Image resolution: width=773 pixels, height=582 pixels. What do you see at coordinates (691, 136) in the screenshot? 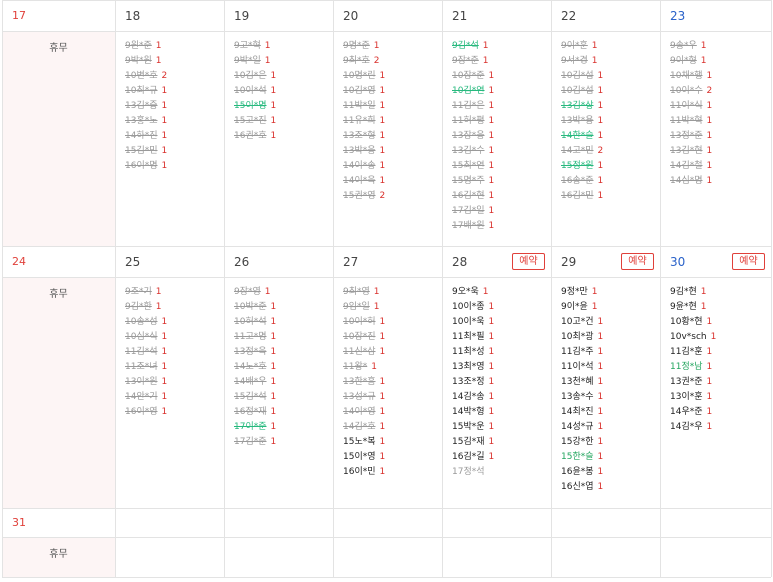
I see `reservation-entry: 13정*준 1` at bounding box center [691, 136].